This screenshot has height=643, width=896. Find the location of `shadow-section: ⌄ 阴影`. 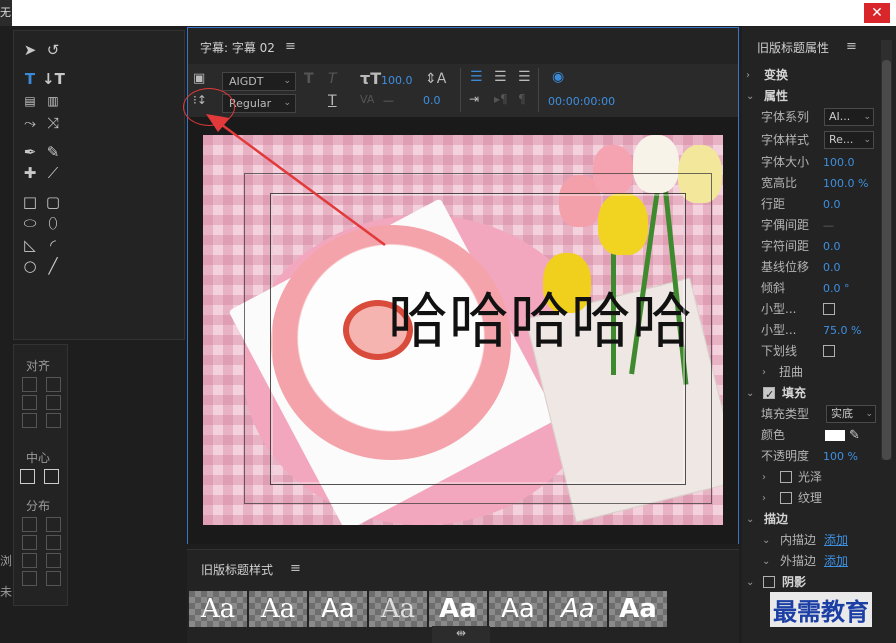

shadow-section: ⌄ 阴影 is located at coordinates (819, 582).